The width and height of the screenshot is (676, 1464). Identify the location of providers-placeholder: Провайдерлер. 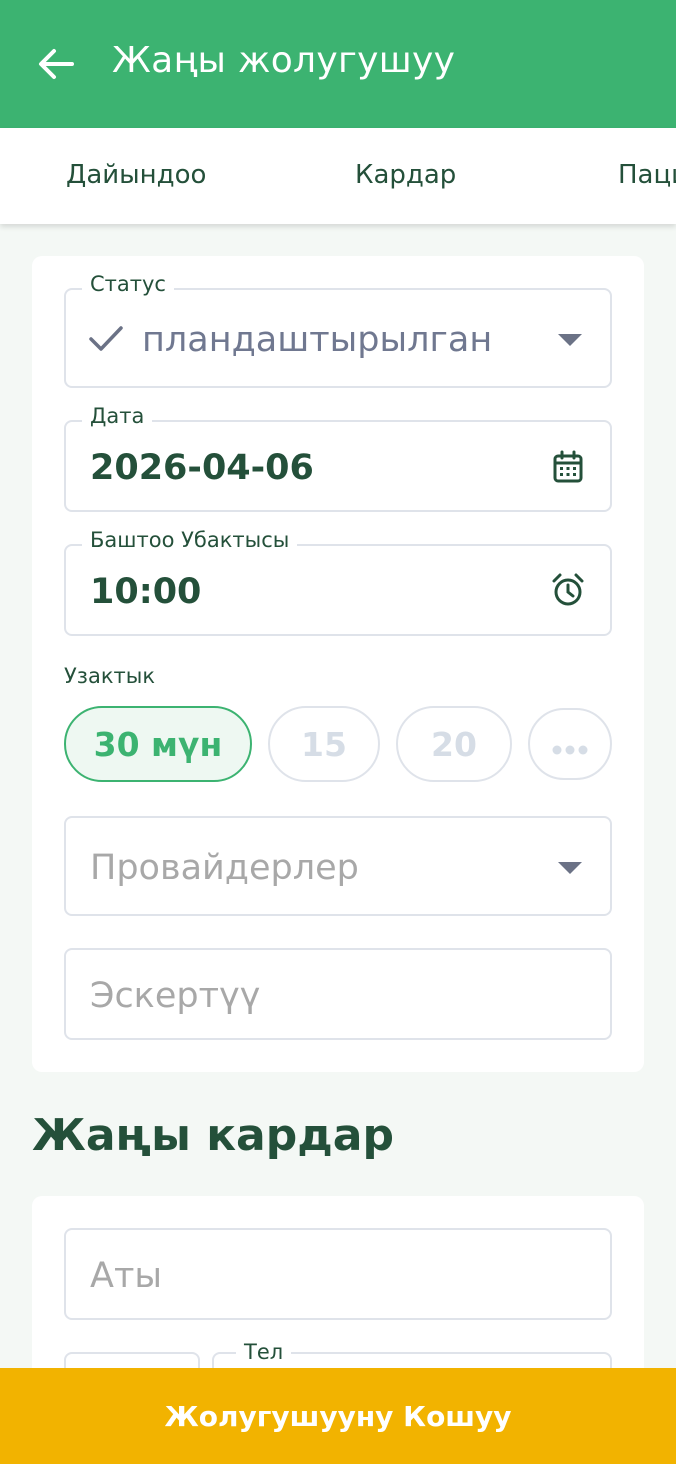
(224, 868).